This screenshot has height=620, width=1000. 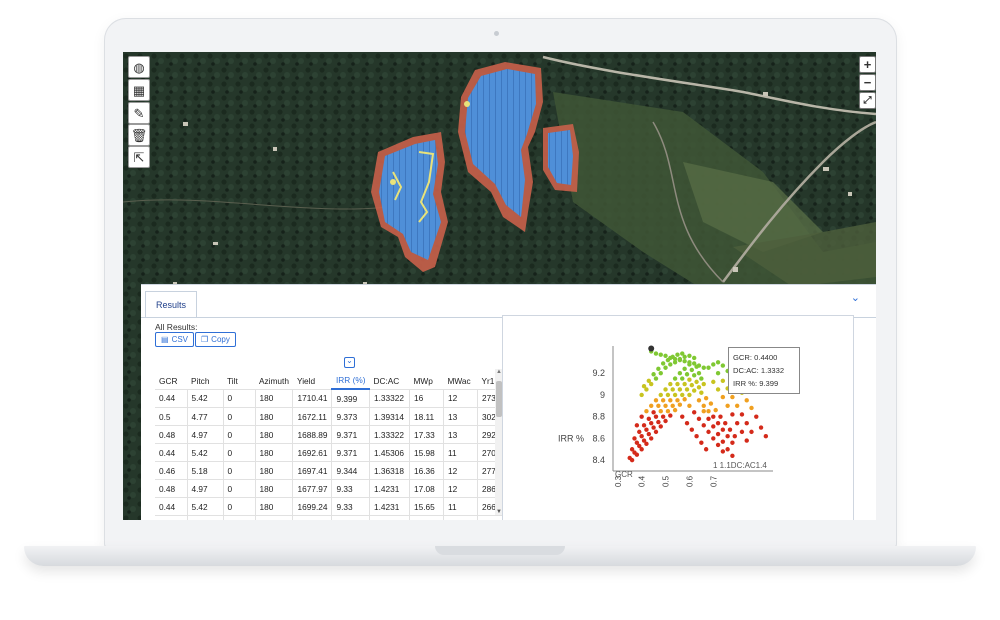 I want to click on y-tick-label: 8.4, so click(x=598, y=460).